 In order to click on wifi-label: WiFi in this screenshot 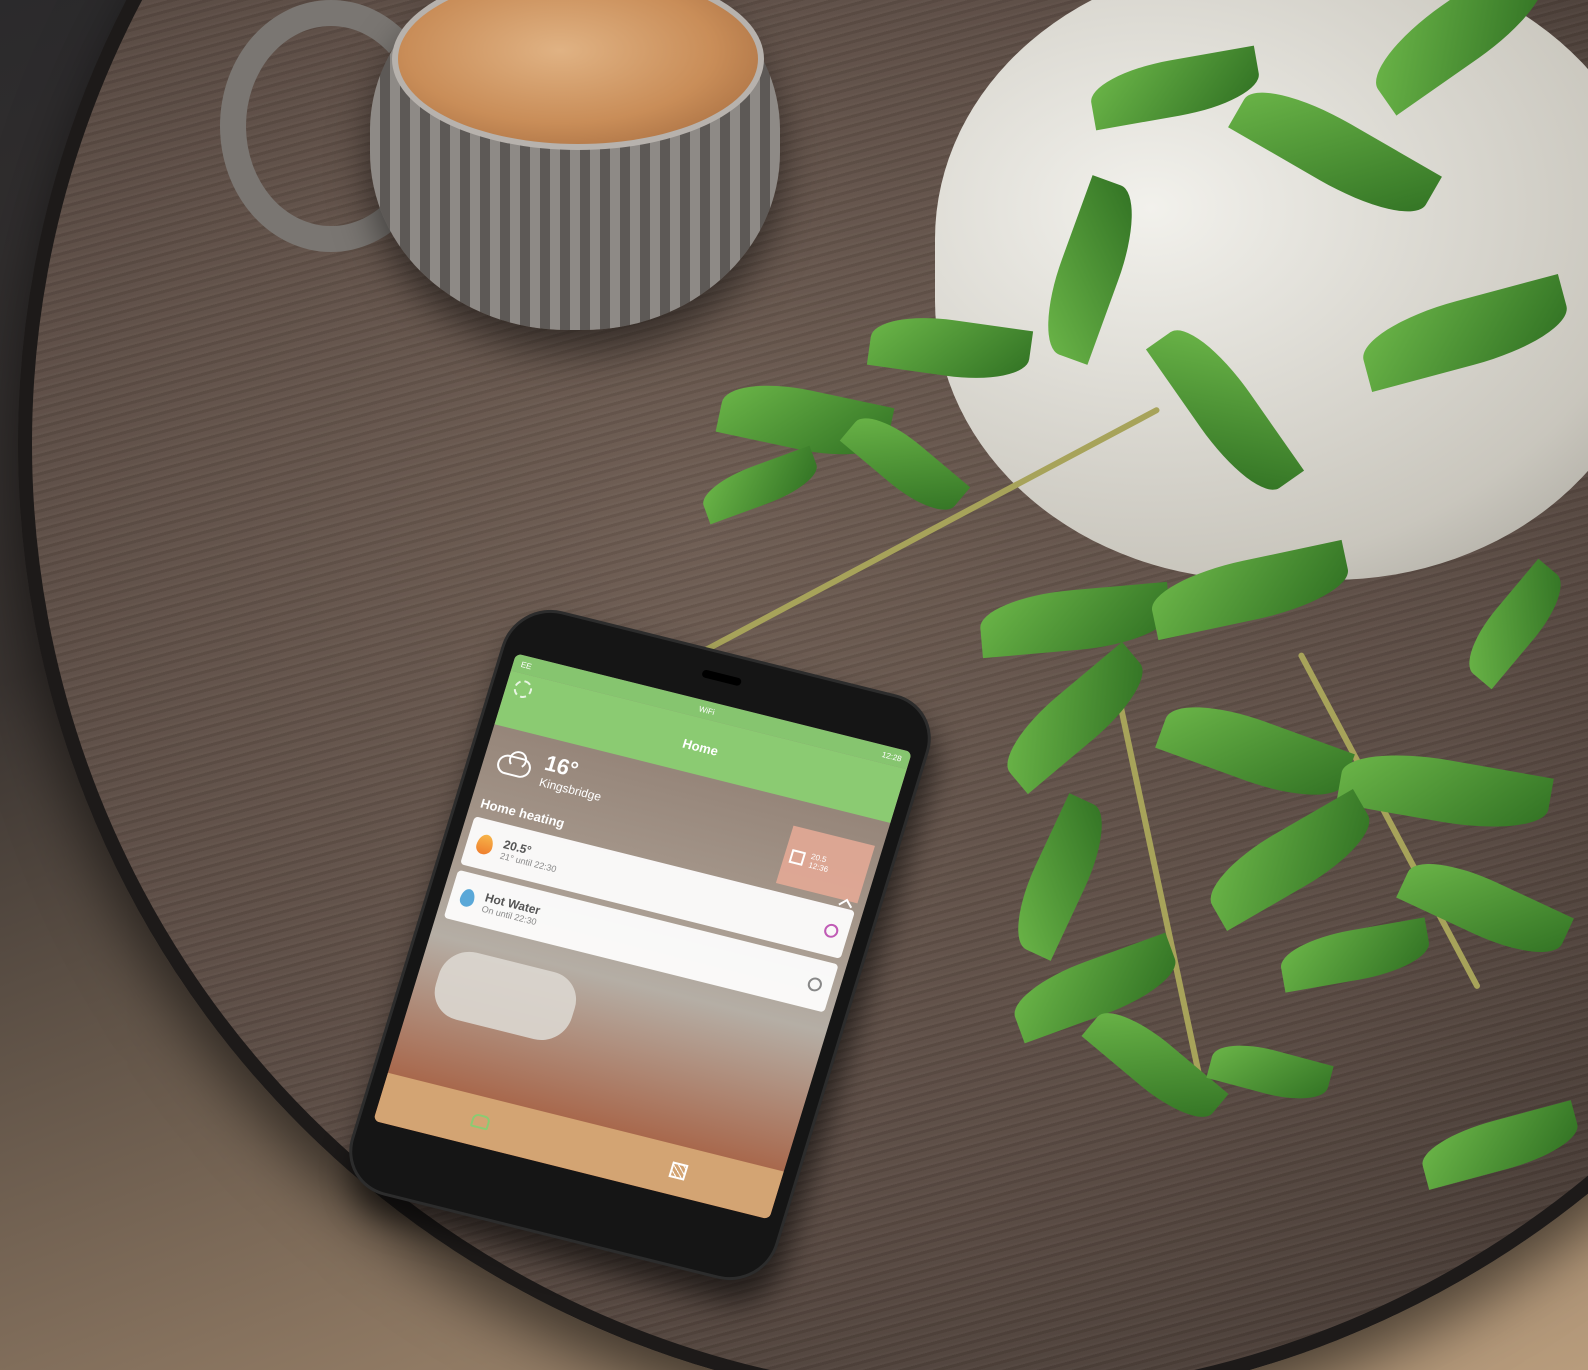, I will do `click(706, 710)`.